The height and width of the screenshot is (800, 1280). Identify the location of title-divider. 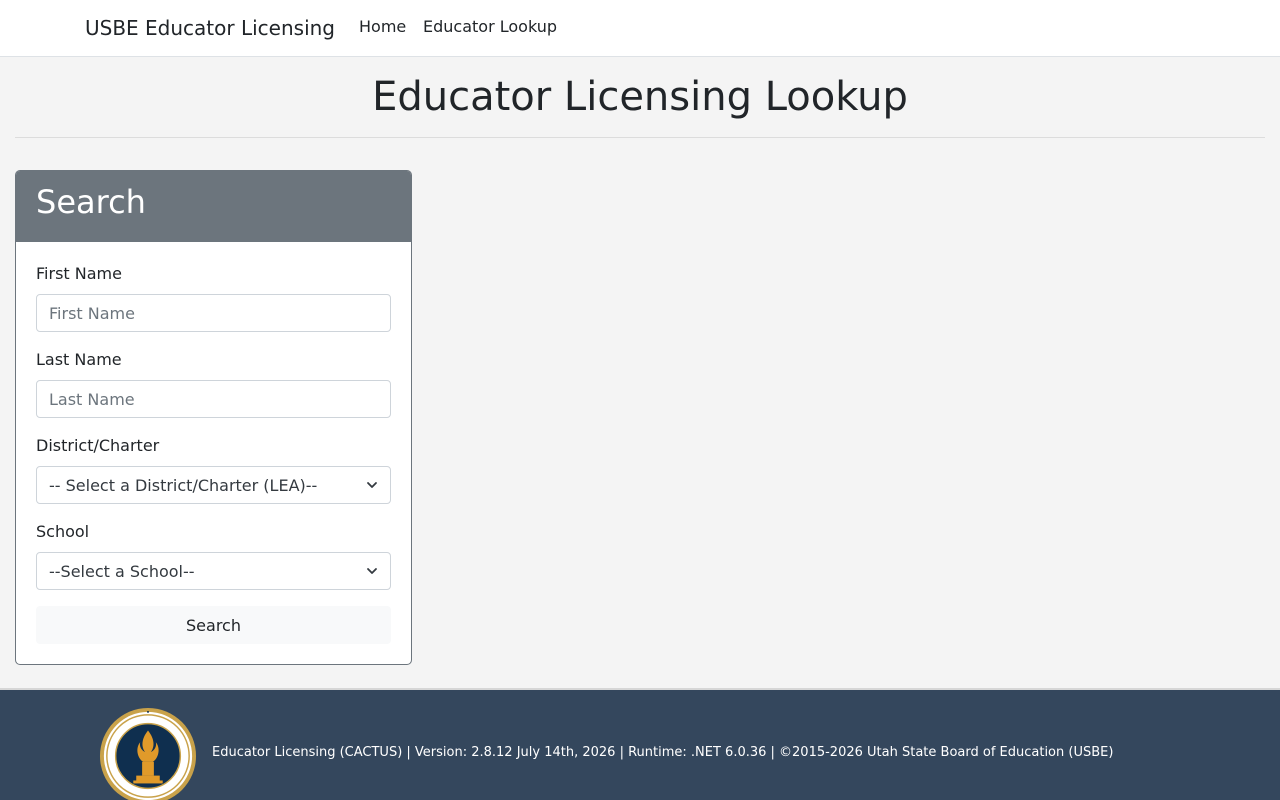
(640, 137).